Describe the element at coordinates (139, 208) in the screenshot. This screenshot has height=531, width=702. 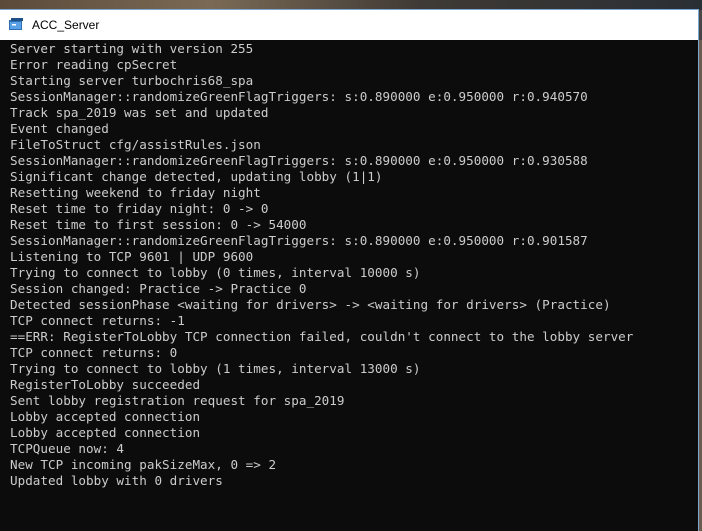
I see `console-line: Reset time to friday night: 0 -> 0` at that location.